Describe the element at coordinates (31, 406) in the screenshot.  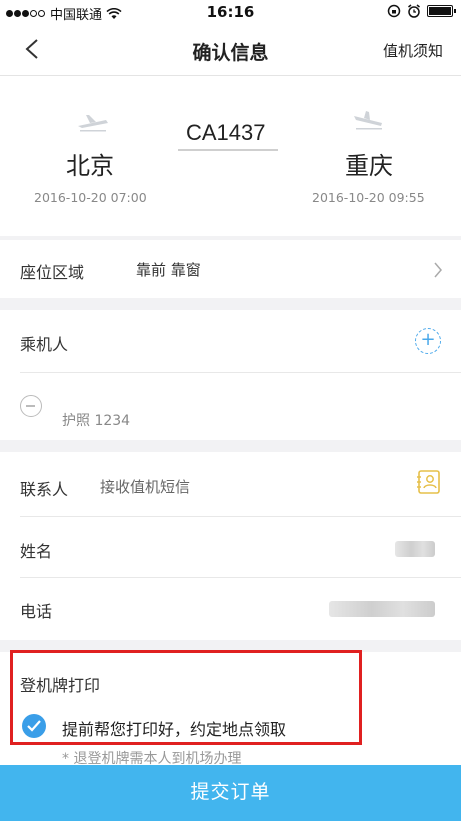
I see `remove-passenger-icon` at that location.